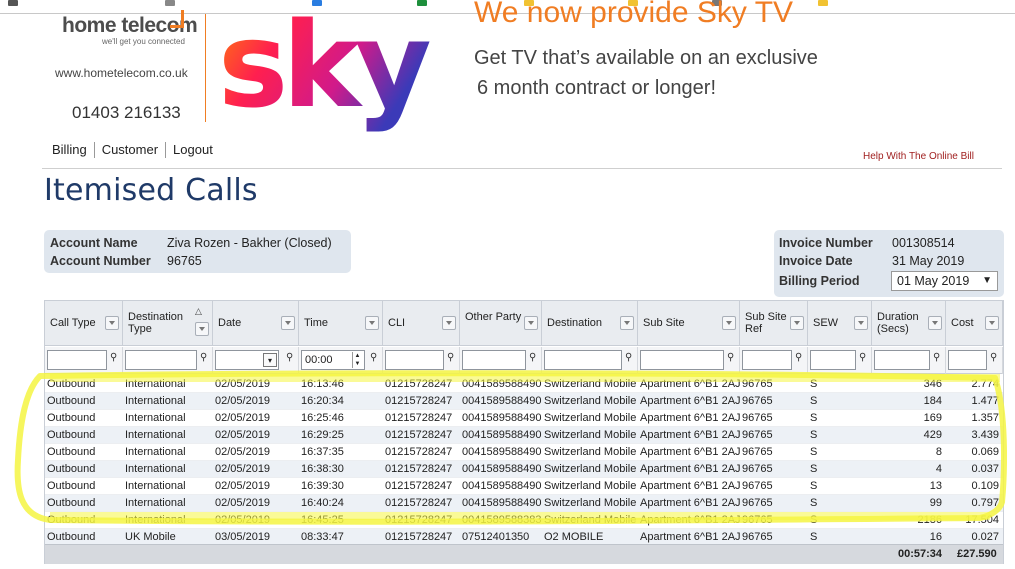 The image size is (1015, 569). I want to click on chevron-down-icon: ▼, so click(987, 280).